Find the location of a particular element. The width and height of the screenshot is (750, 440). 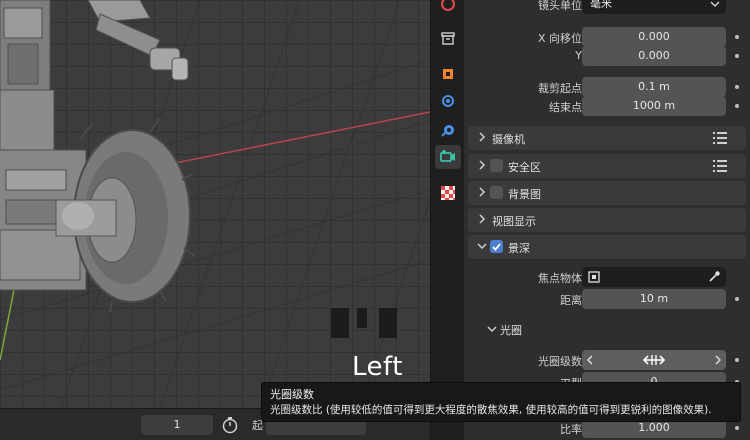

depth-of-field-checkbox is located at coordinates (496, 246).